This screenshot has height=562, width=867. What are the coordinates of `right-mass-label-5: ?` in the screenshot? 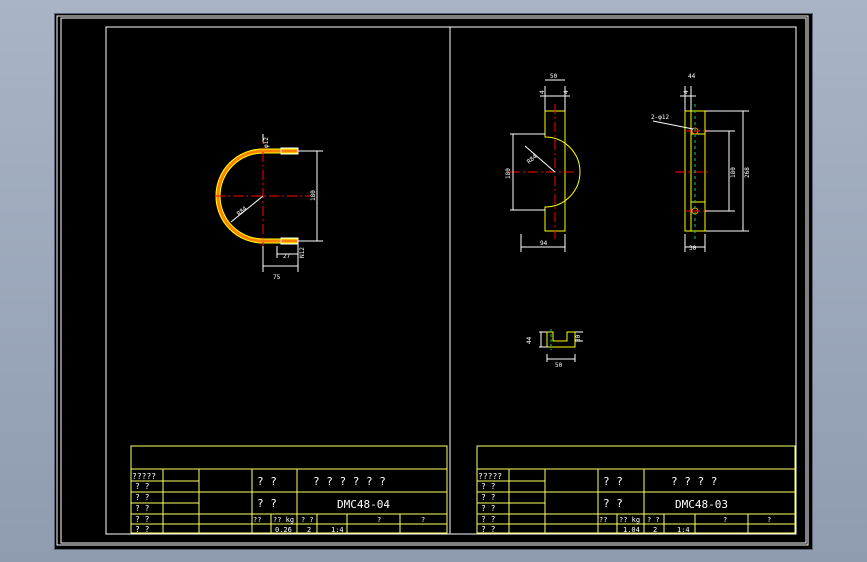 It's located at (769, 520).